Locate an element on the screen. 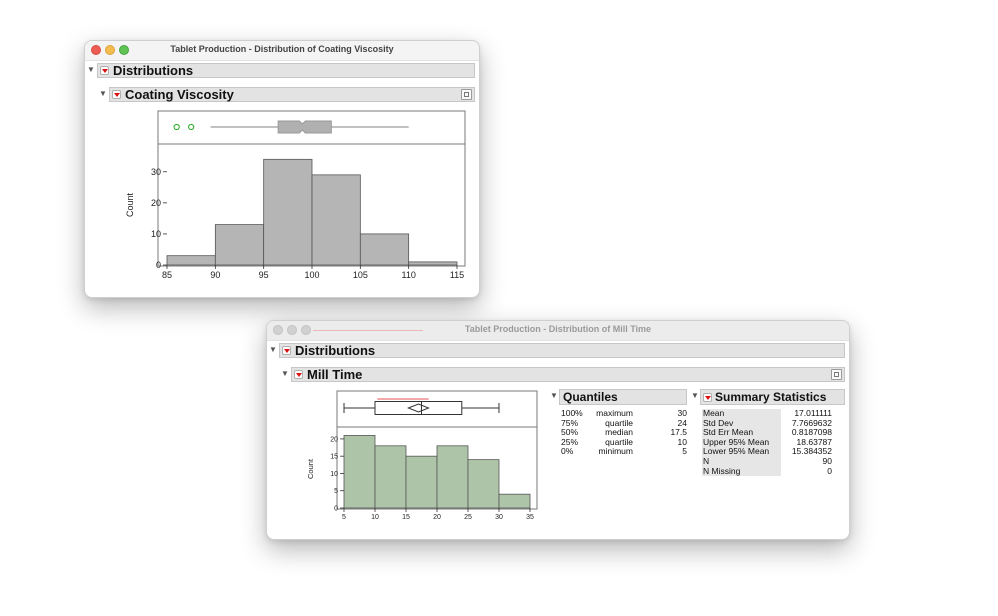 This screenshot has height=616, width=998. mill-time-histogram: 05101520 5 10 15 20 25 30 35 Count is located at coordinates (422, 455).